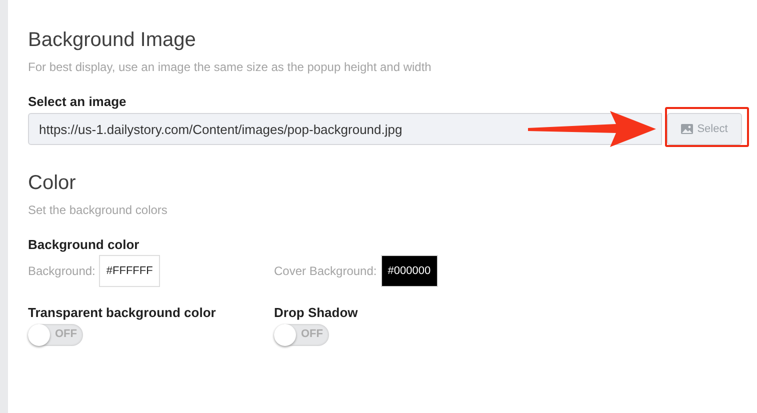  Describe the element at coordinates (345, 129) in the screenshot. I see `url-field: https://us-1.dailystory.com/Content/images/pop-background.jpg` at that location.